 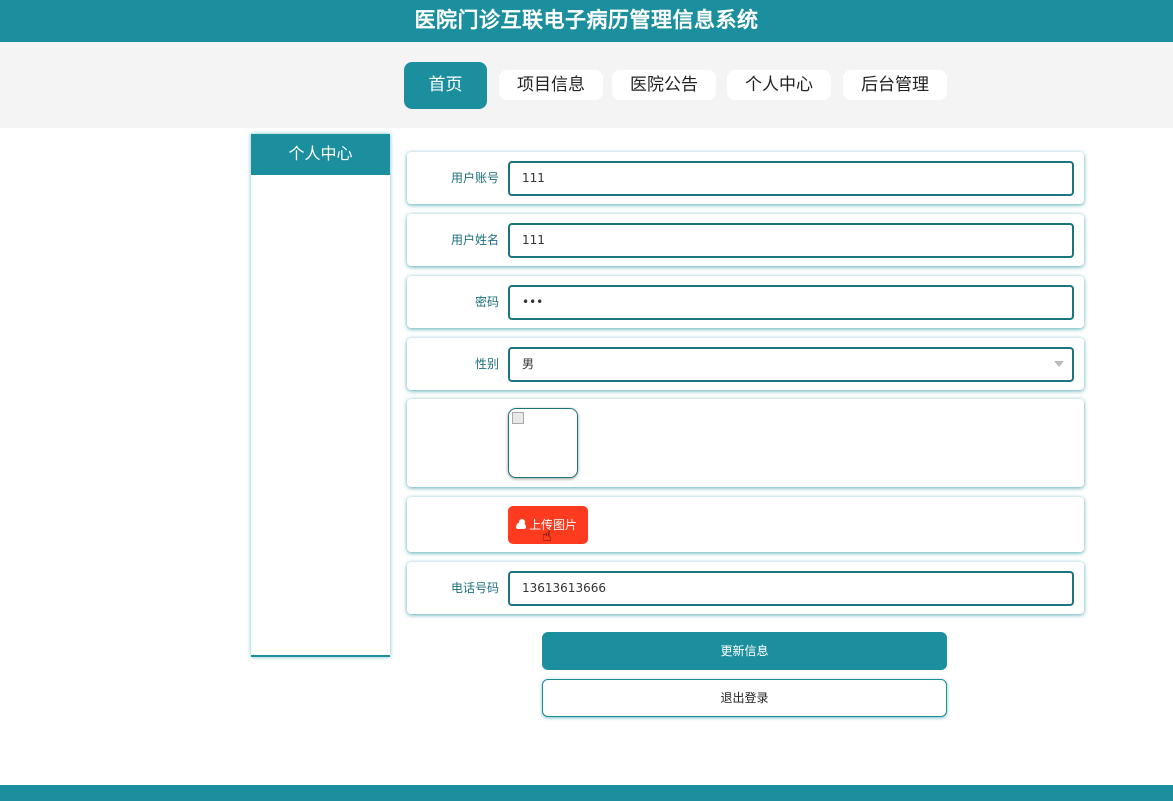 What do you see at coordinates (543, 443) in the screenshot?
I see `avatar-image` at bounding box center [543, 443].